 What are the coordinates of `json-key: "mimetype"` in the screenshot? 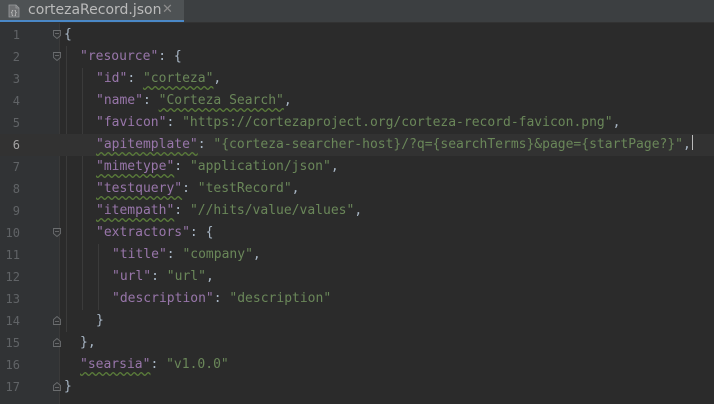 It's located at (135, 166).